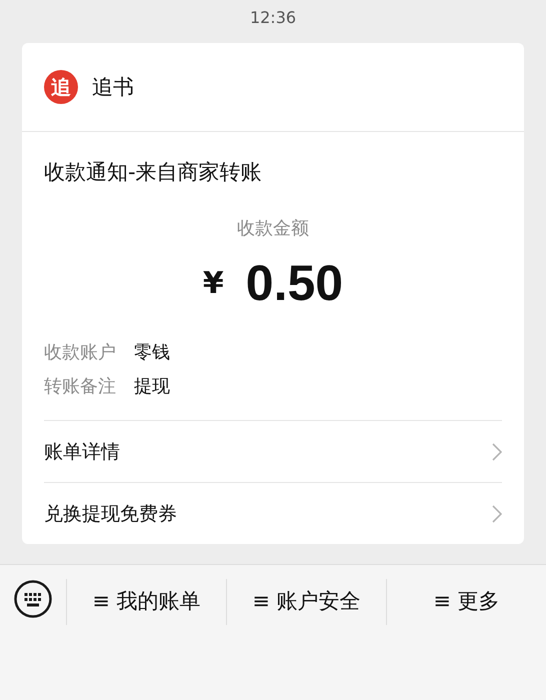 This screenshot has width=546, height=700. Describe the element at coordinates (273, 17) in the screenshot. I see `status-time: 12:36` at that location.